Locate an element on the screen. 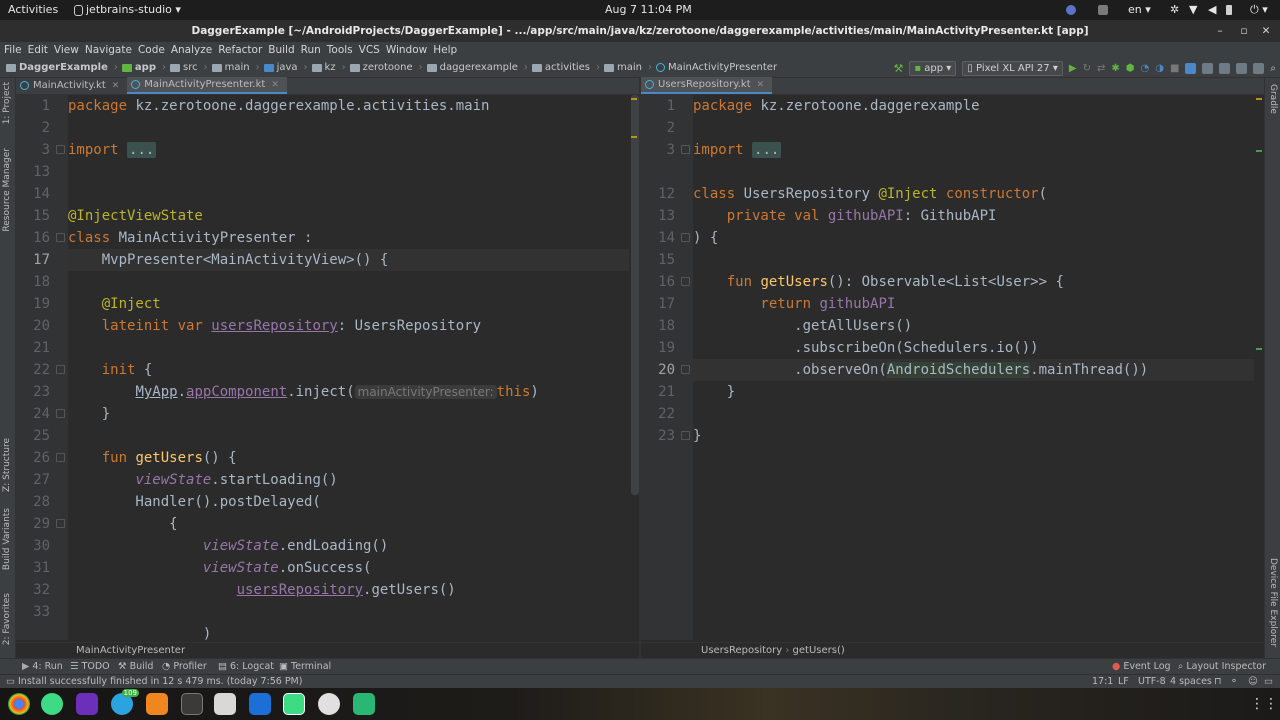 The width and height of the screenshot is (1280, 720). device-select: ▯ Pixel XL API 27 ▾ is located at coordinates (1012, 68).